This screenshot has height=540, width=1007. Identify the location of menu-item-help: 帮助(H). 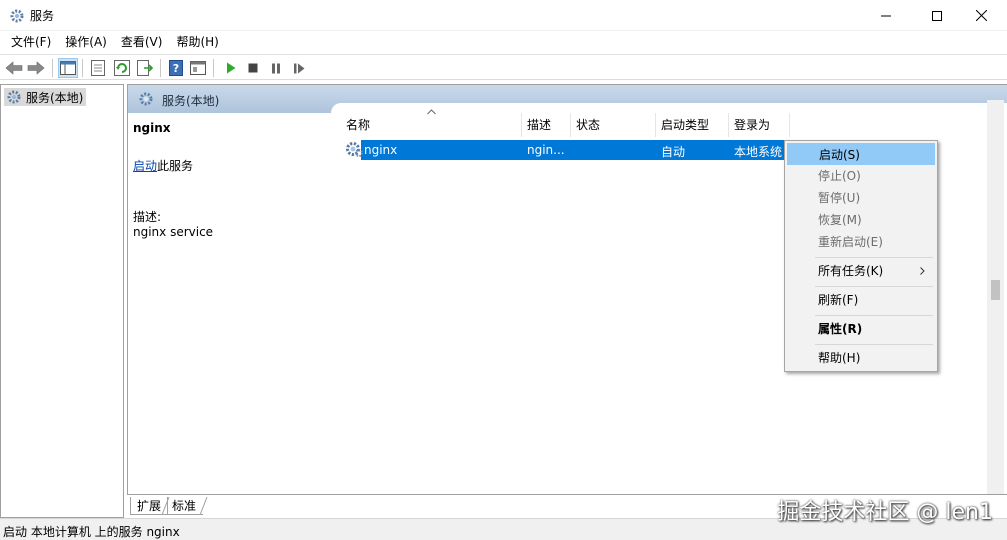
(861, 358).